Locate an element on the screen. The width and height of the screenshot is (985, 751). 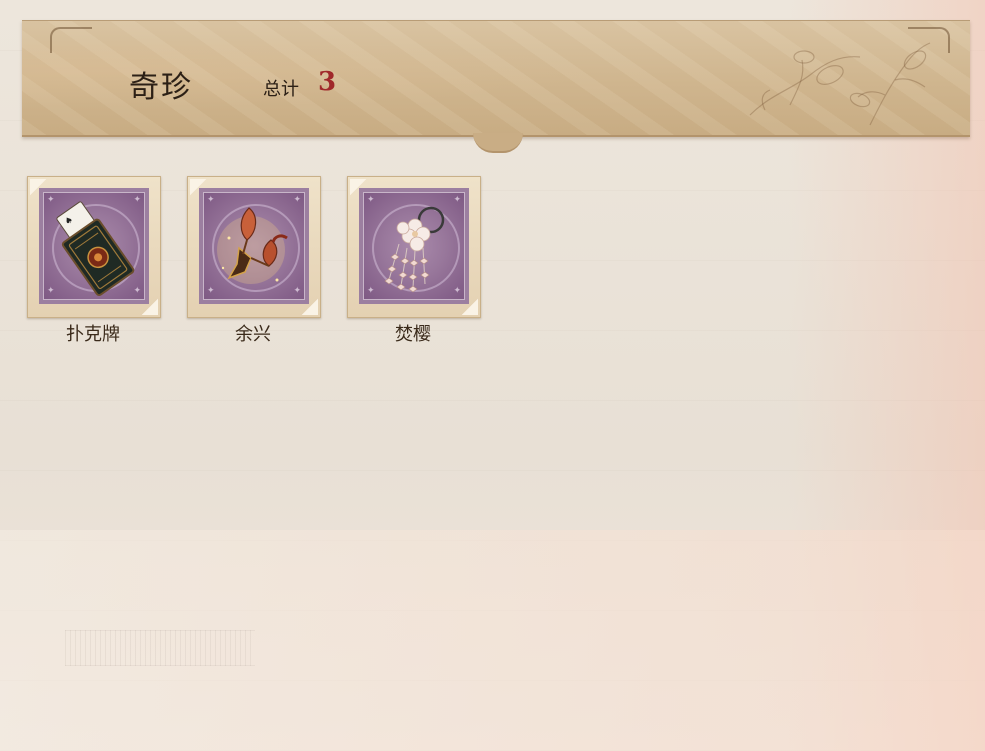
total-count-label: 总计 is located at coordinates (281, 89).